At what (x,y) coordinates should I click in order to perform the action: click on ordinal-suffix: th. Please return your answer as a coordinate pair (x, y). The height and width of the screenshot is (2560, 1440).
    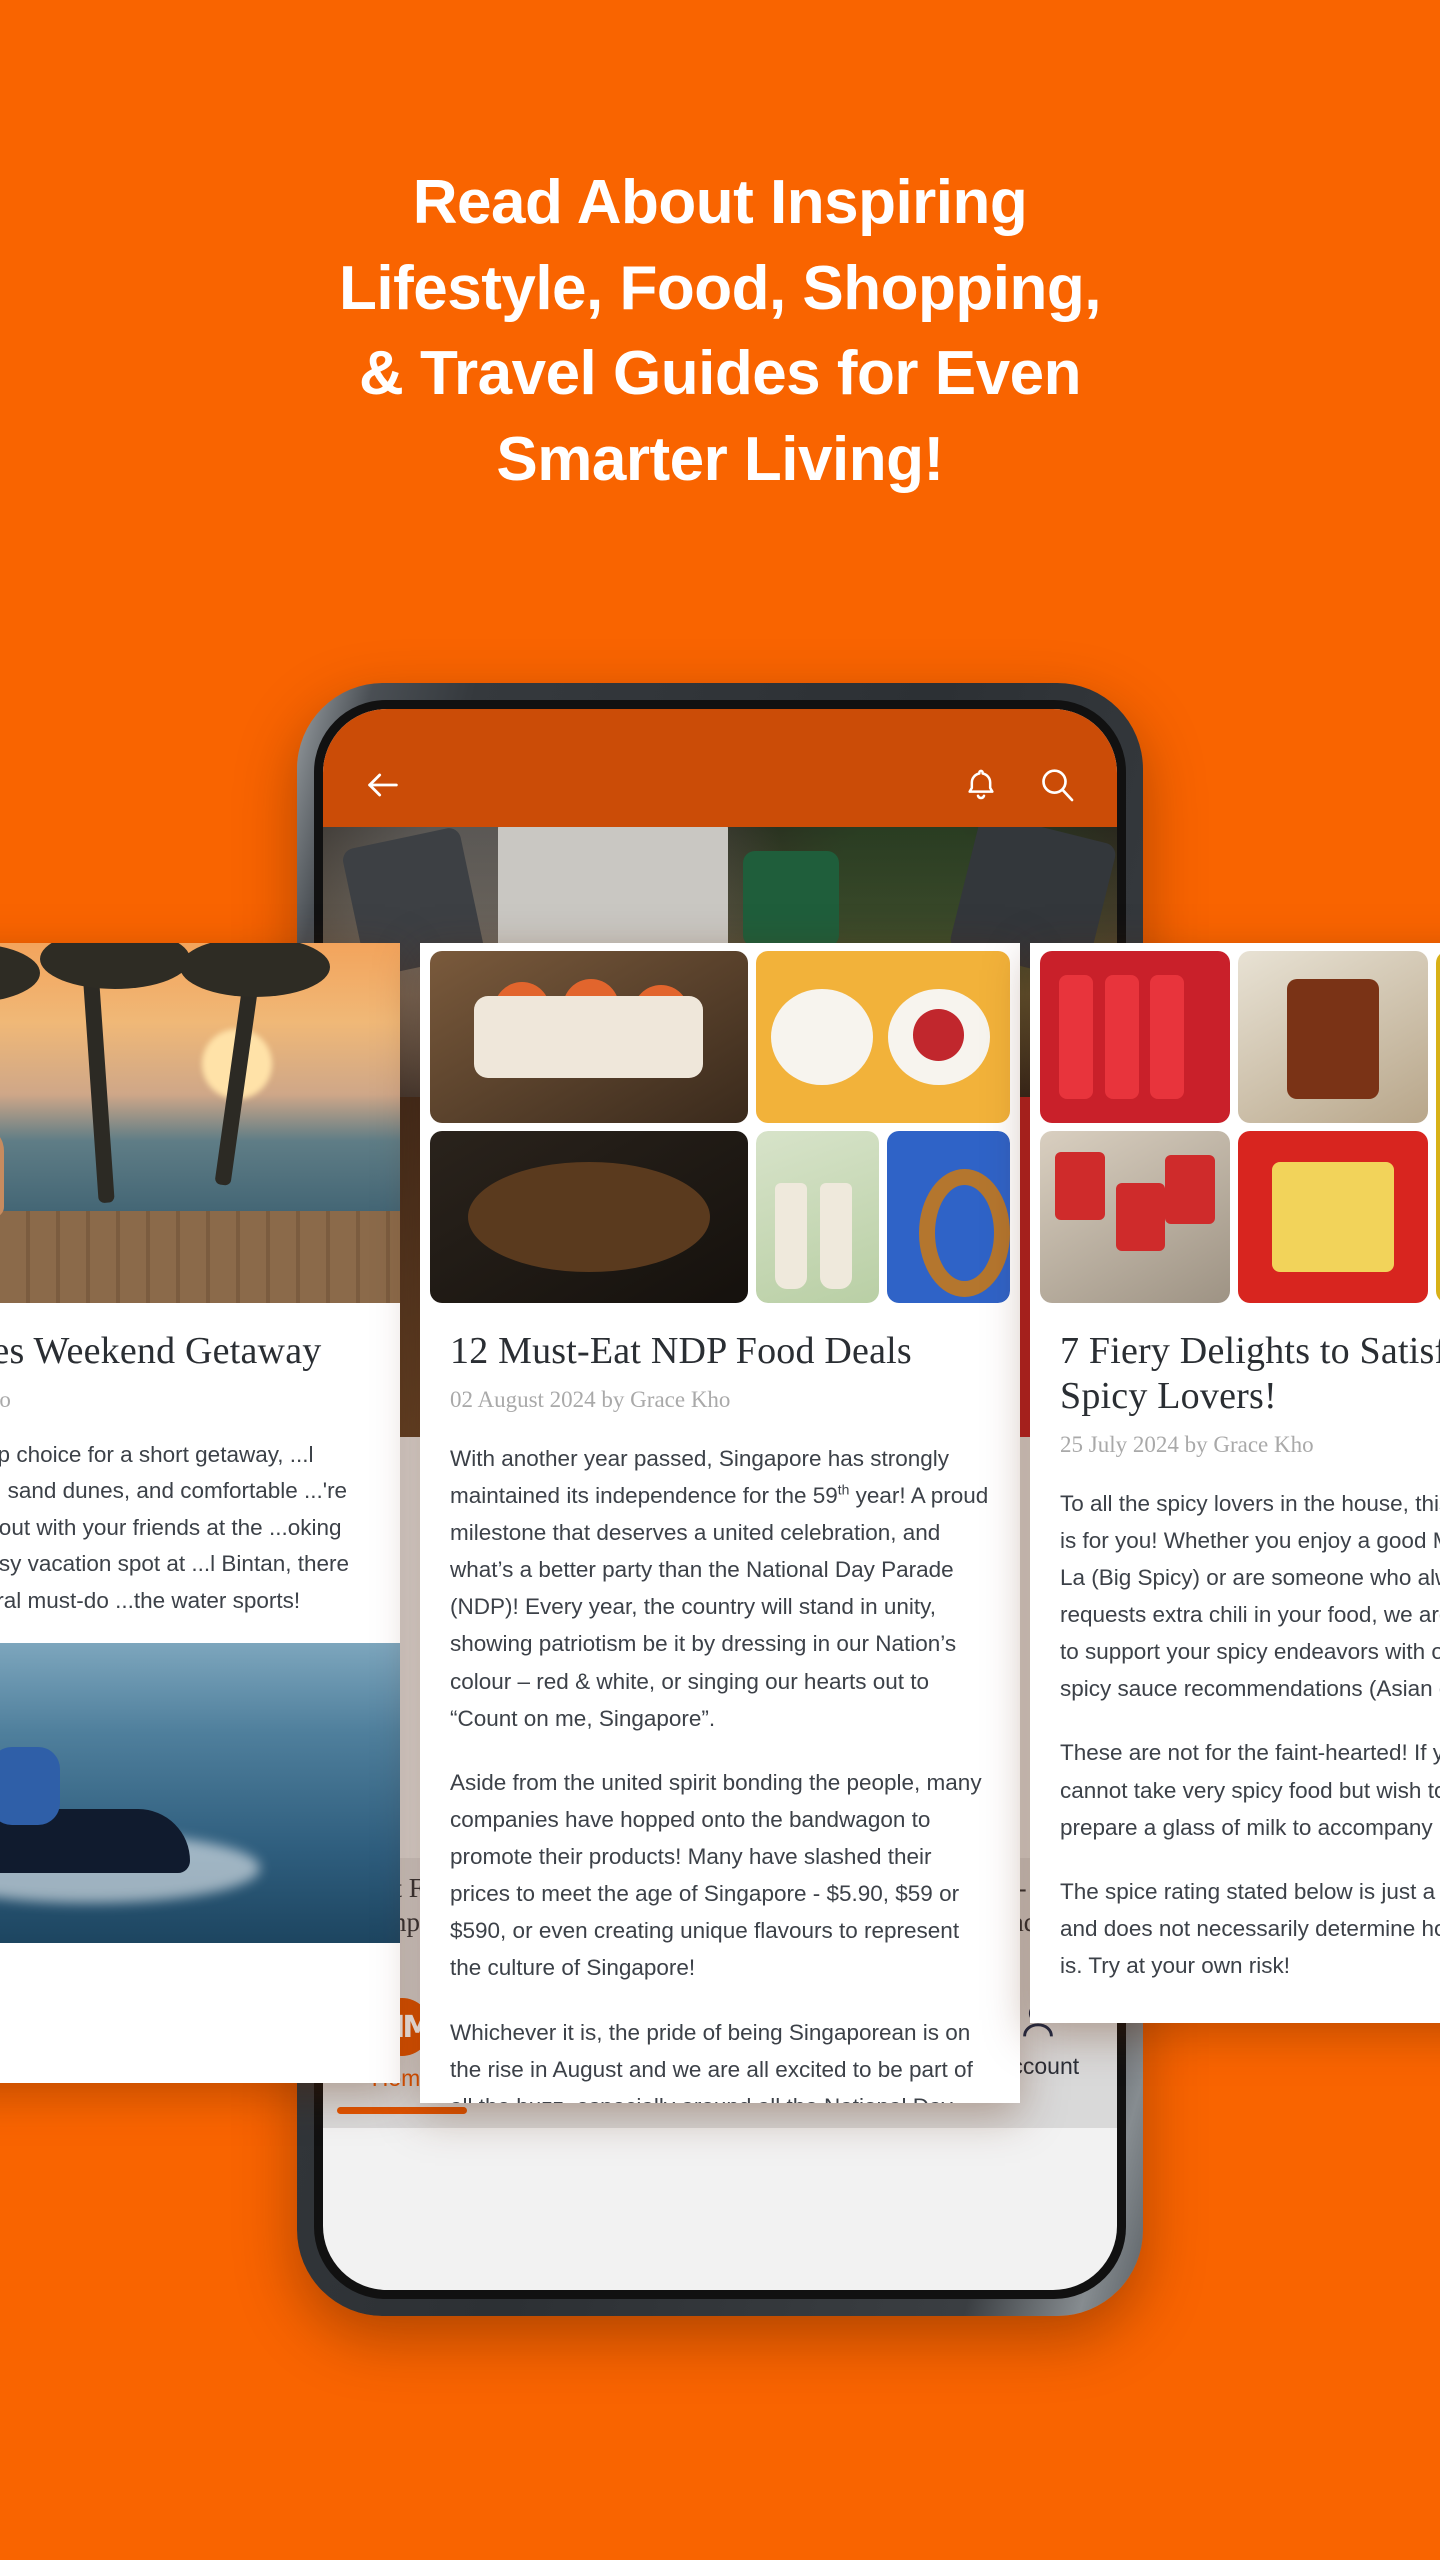
    Looking at the image, I should click on (843, 1489).